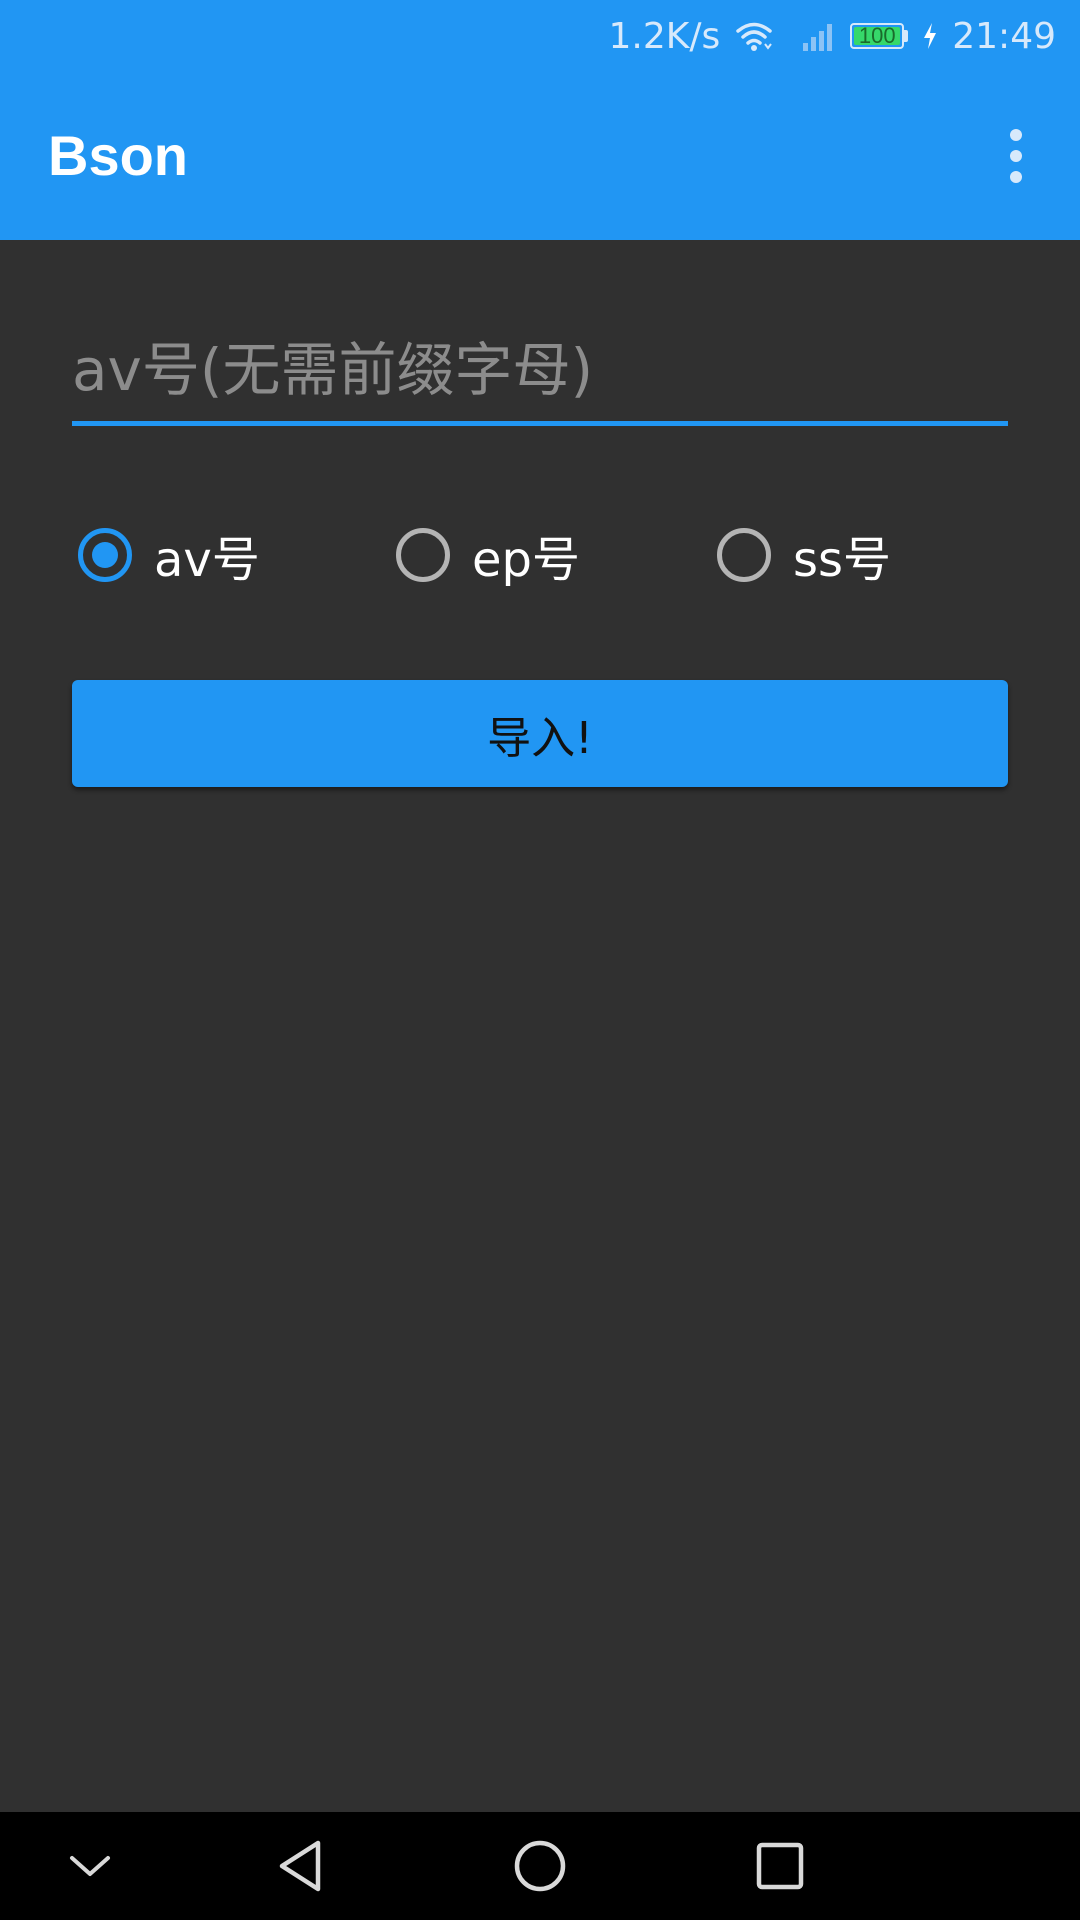 This screenshot has width=1080, height=1920. I want to click on app-title: Bson, so click(118, 155).